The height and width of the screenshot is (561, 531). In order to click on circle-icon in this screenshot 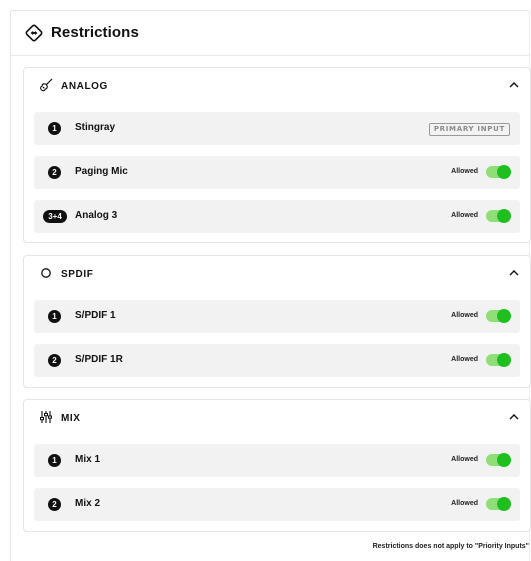, I will do `click(46, 273)`.